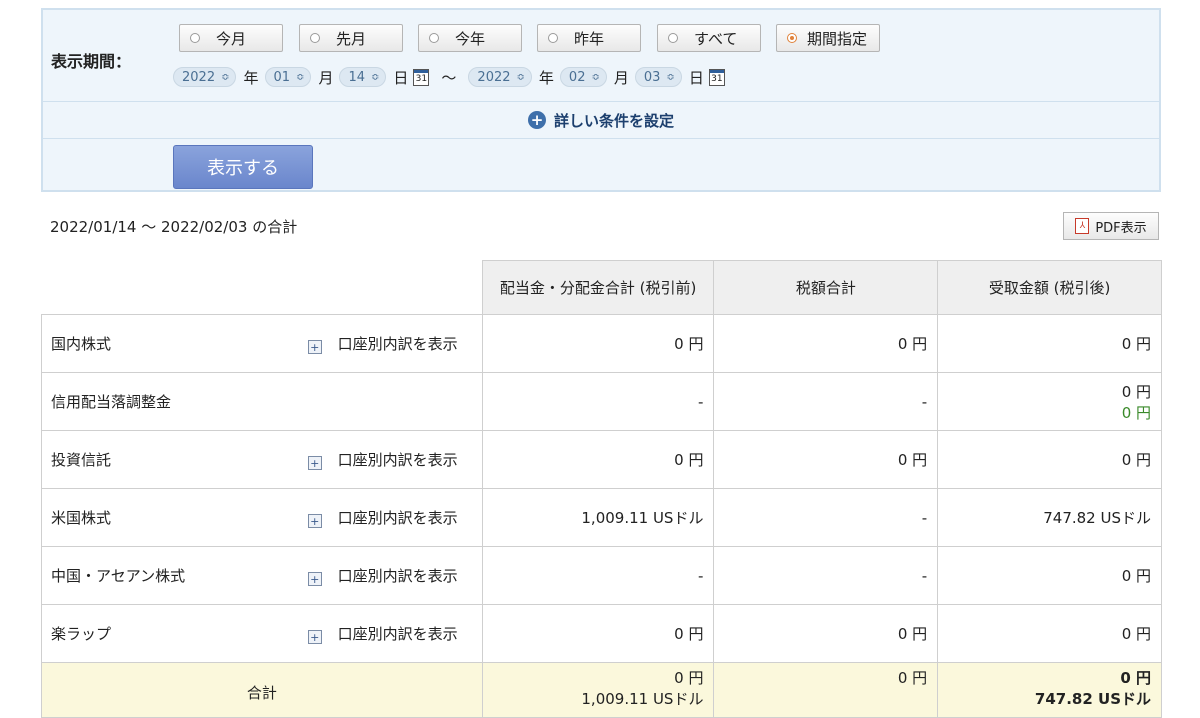 The height and width of the screenshot is (718, 1200). I want to click on from-year-value: 2022, so click(199, 77).